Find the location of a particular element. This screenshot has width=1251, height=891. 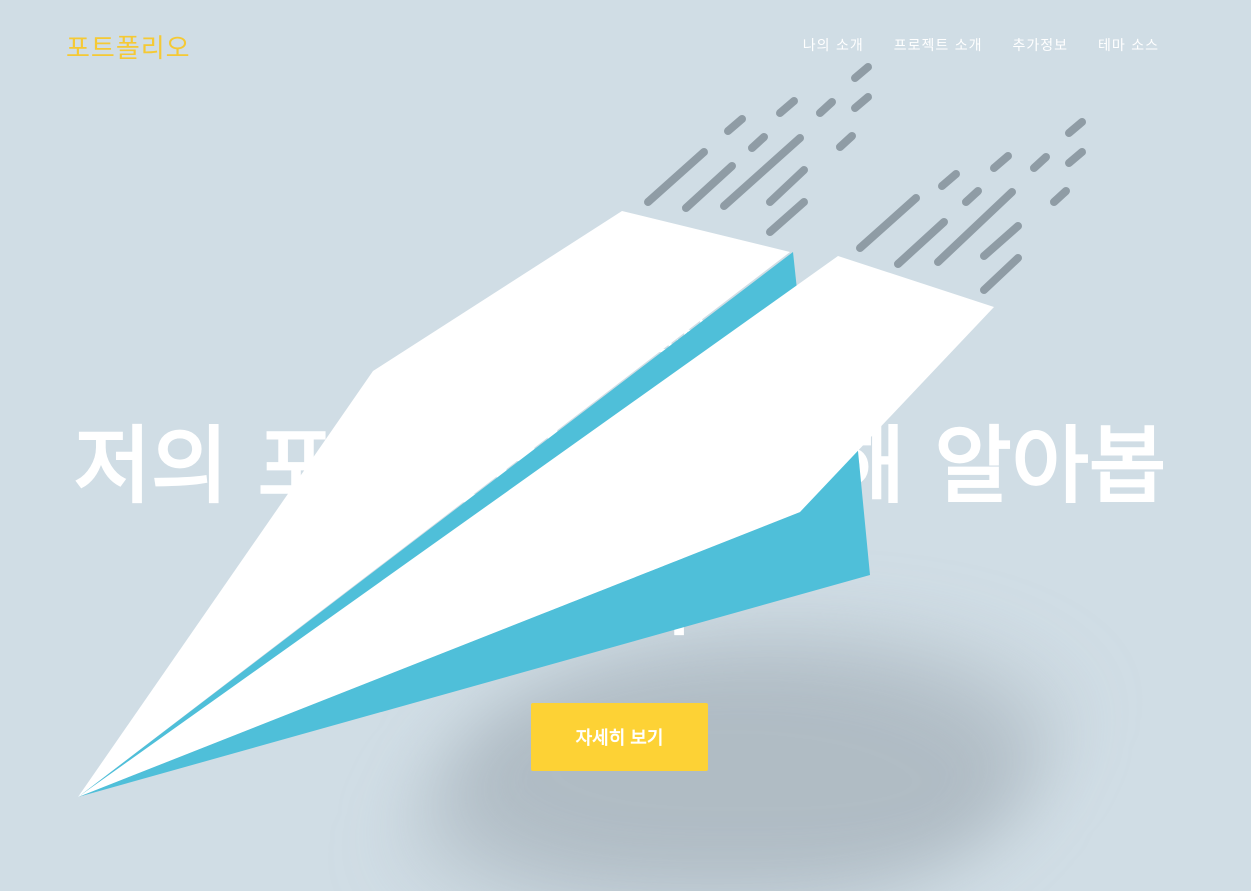

view-details-button: 자세히 보기 is located at coordinates (619, 737).